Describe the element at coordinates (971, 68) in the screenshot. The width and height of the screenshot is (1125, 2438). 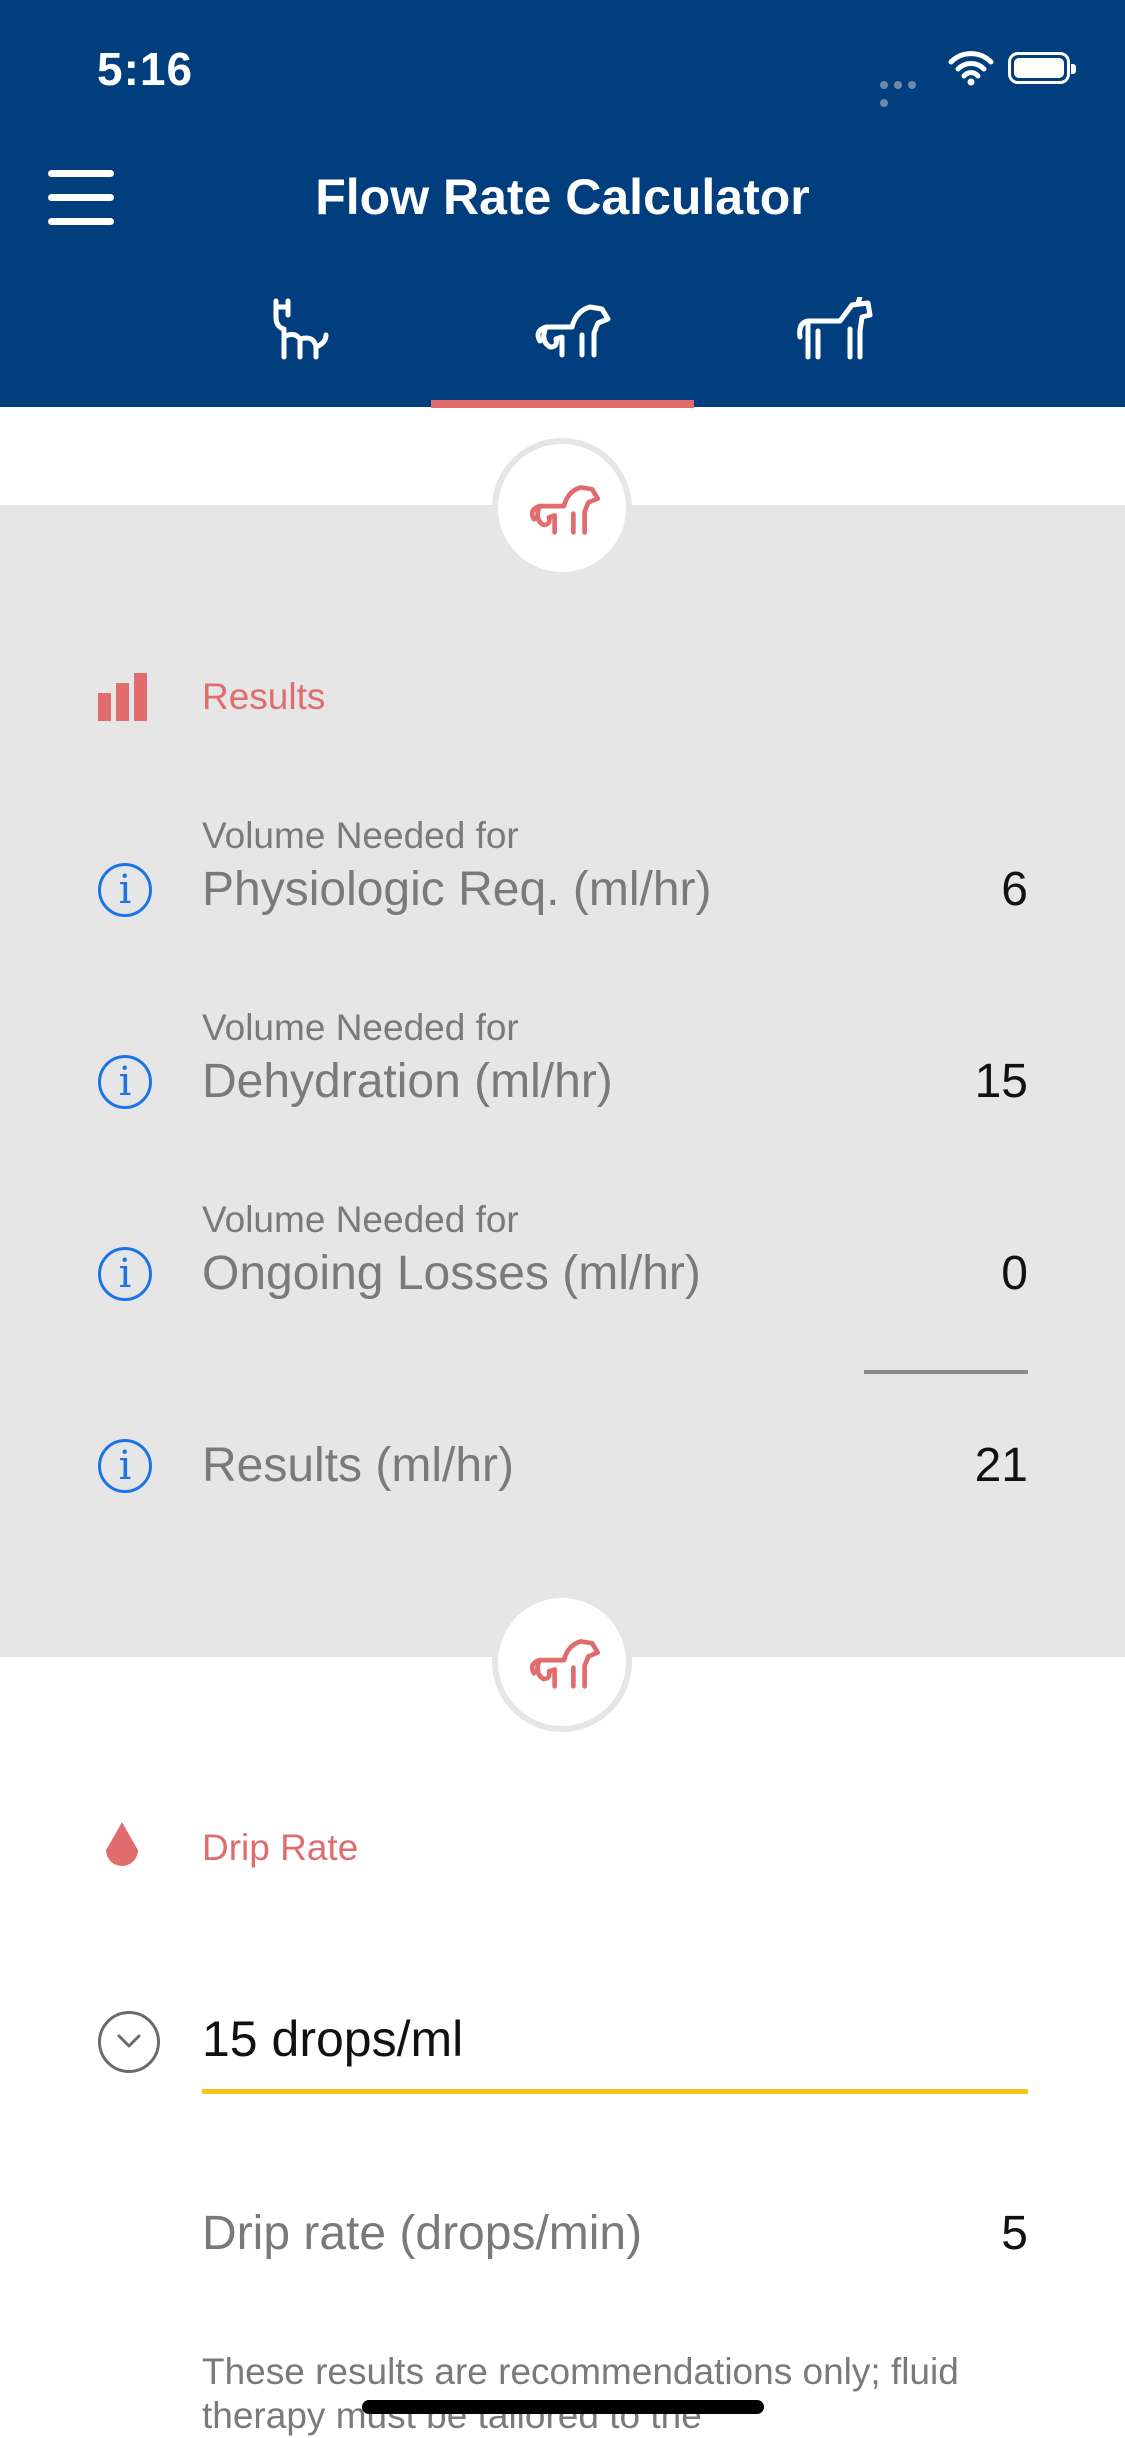
I see `wifi-icon` at that location.